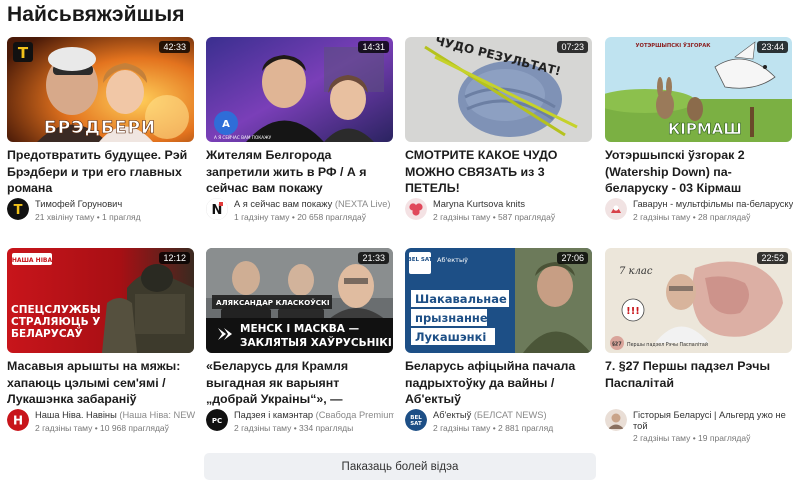 This screenshot has height=489, width=800. Describe the element at coordinates (88, 217) in the screenshot. I see `video-meta: 21 хвіліну таму • 1 прагляд` at that location.